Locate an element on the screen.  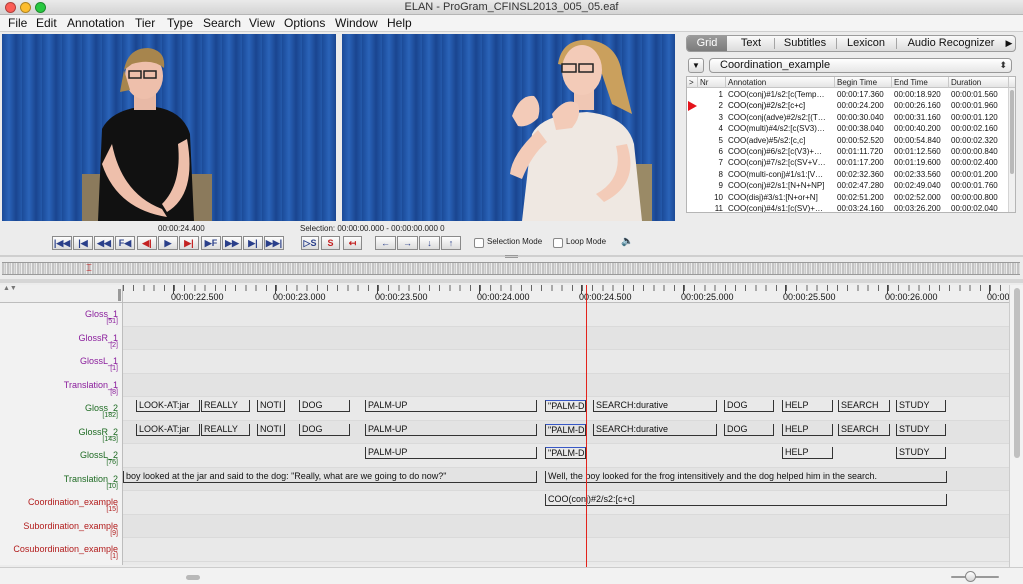
minimize-window-button is located at coordinates (25, 7).